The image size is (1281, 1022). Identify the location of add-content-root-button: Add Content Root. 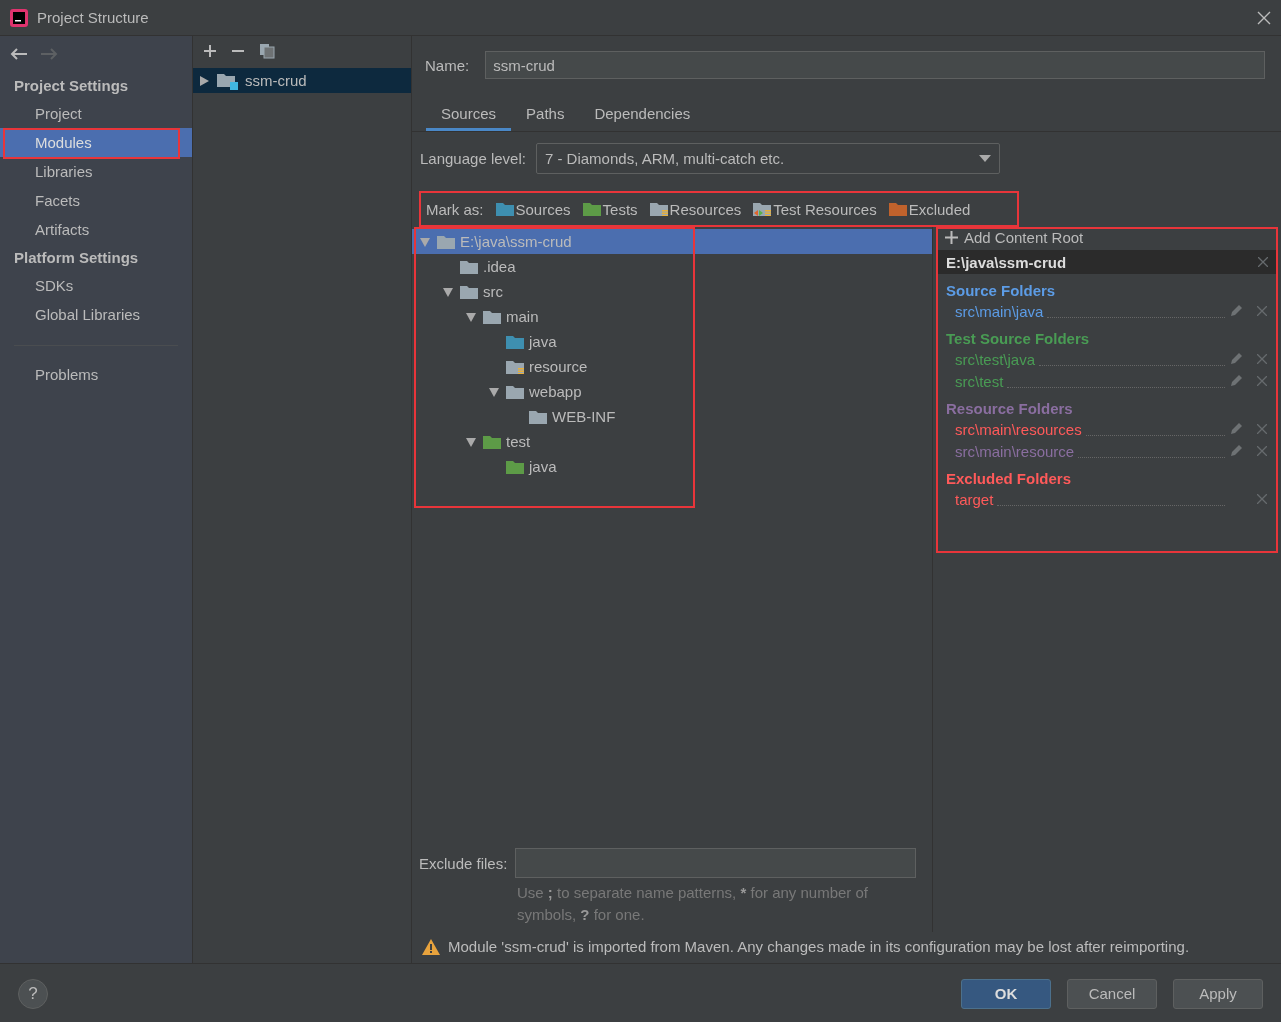
(1014, 237).